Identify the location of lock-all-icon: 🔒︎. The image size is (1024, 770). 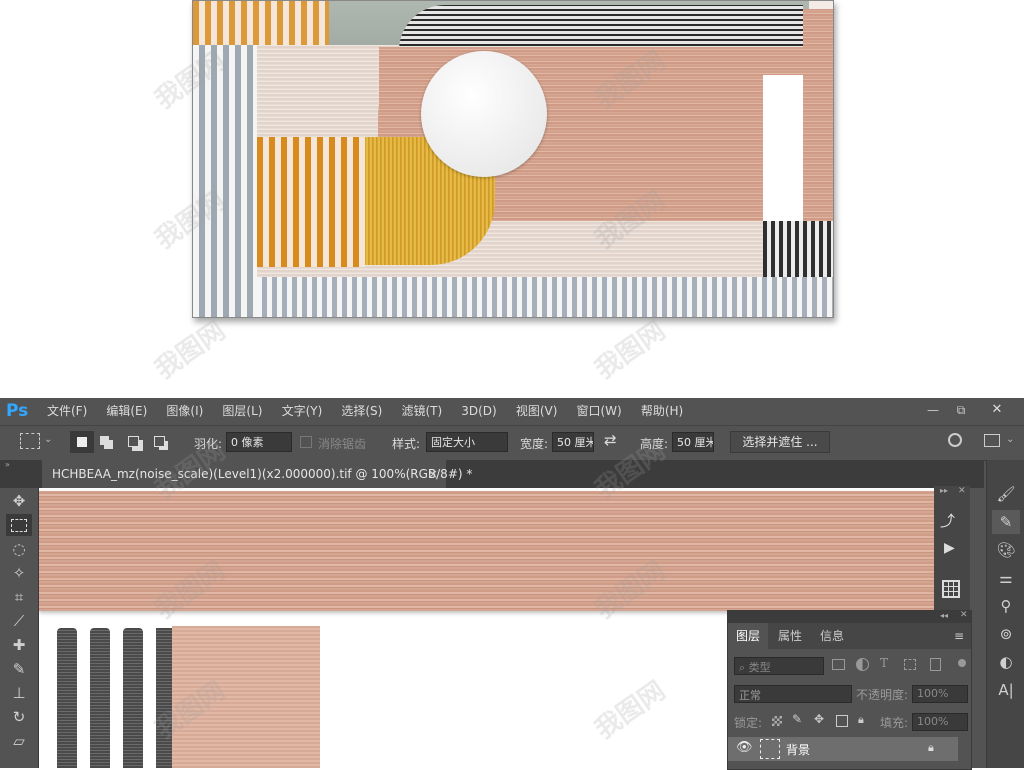
(861, 720).